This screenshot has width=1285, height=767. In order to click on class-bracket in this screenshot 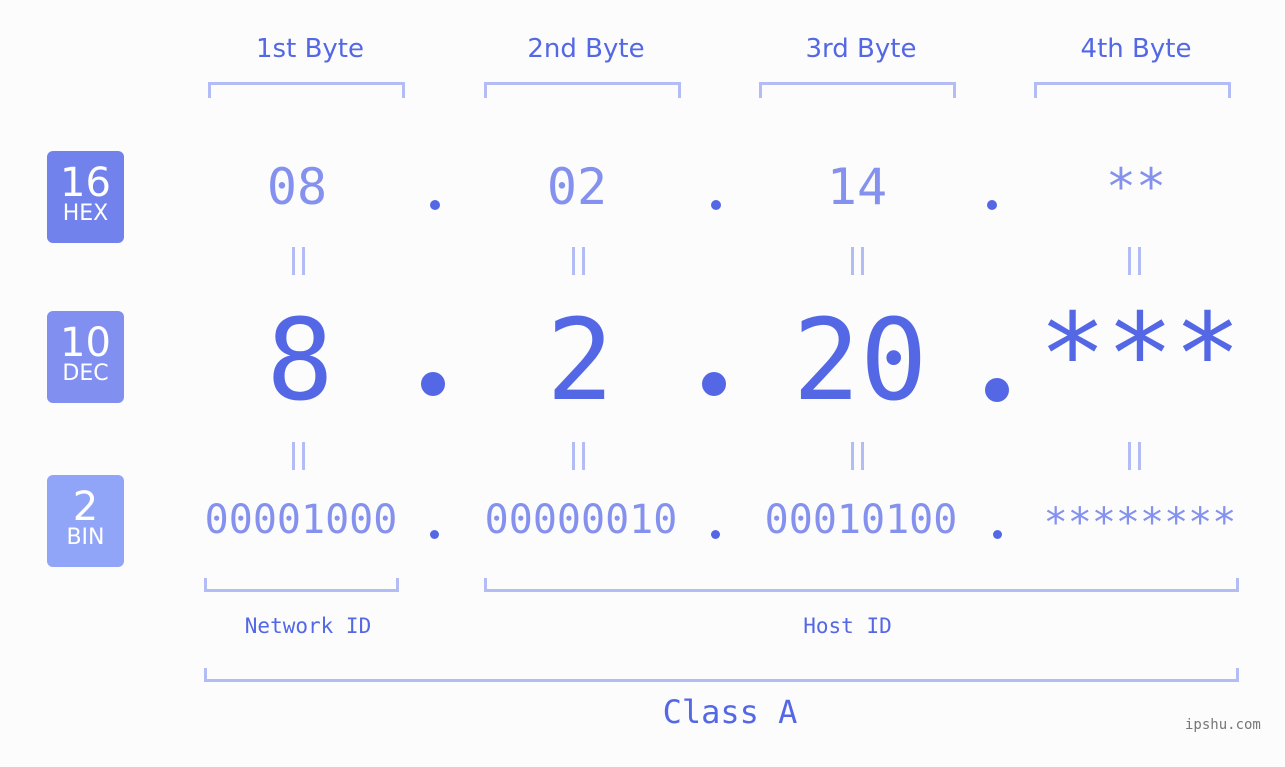, I will do `click(721, 675)`.